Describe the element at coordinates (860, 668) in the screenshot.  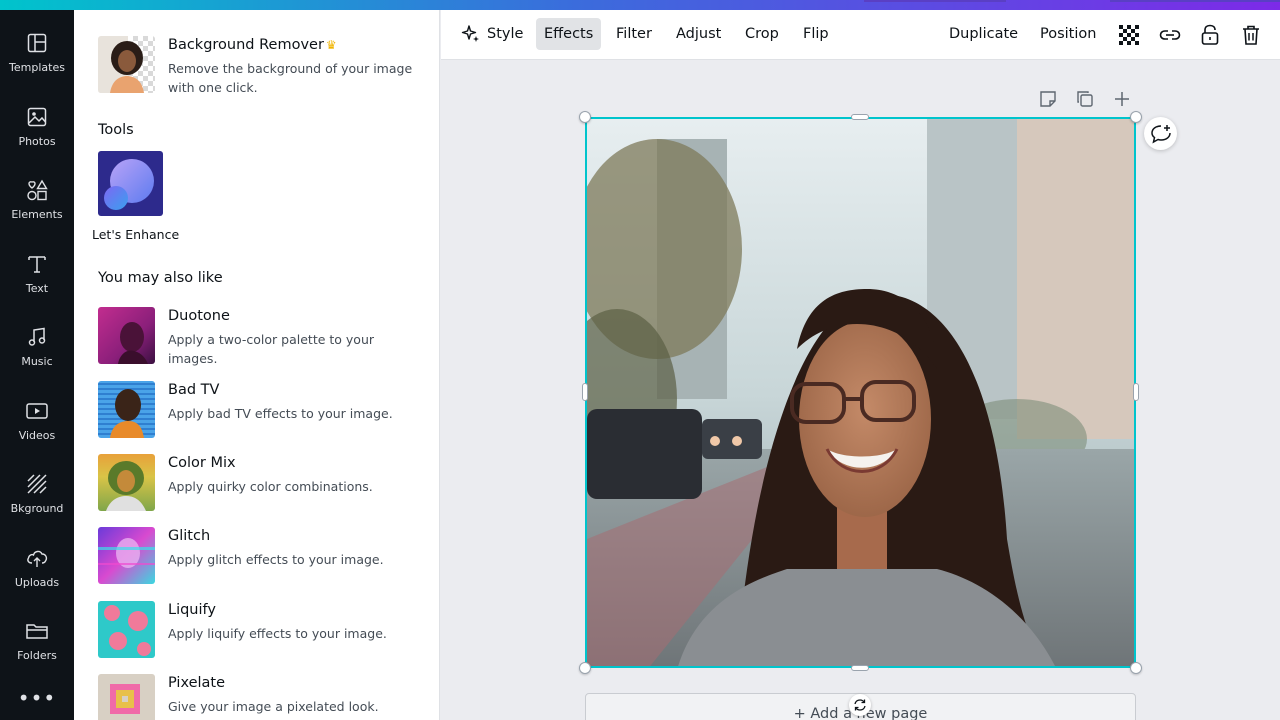
I see `resize-handle-bottom` at that location.